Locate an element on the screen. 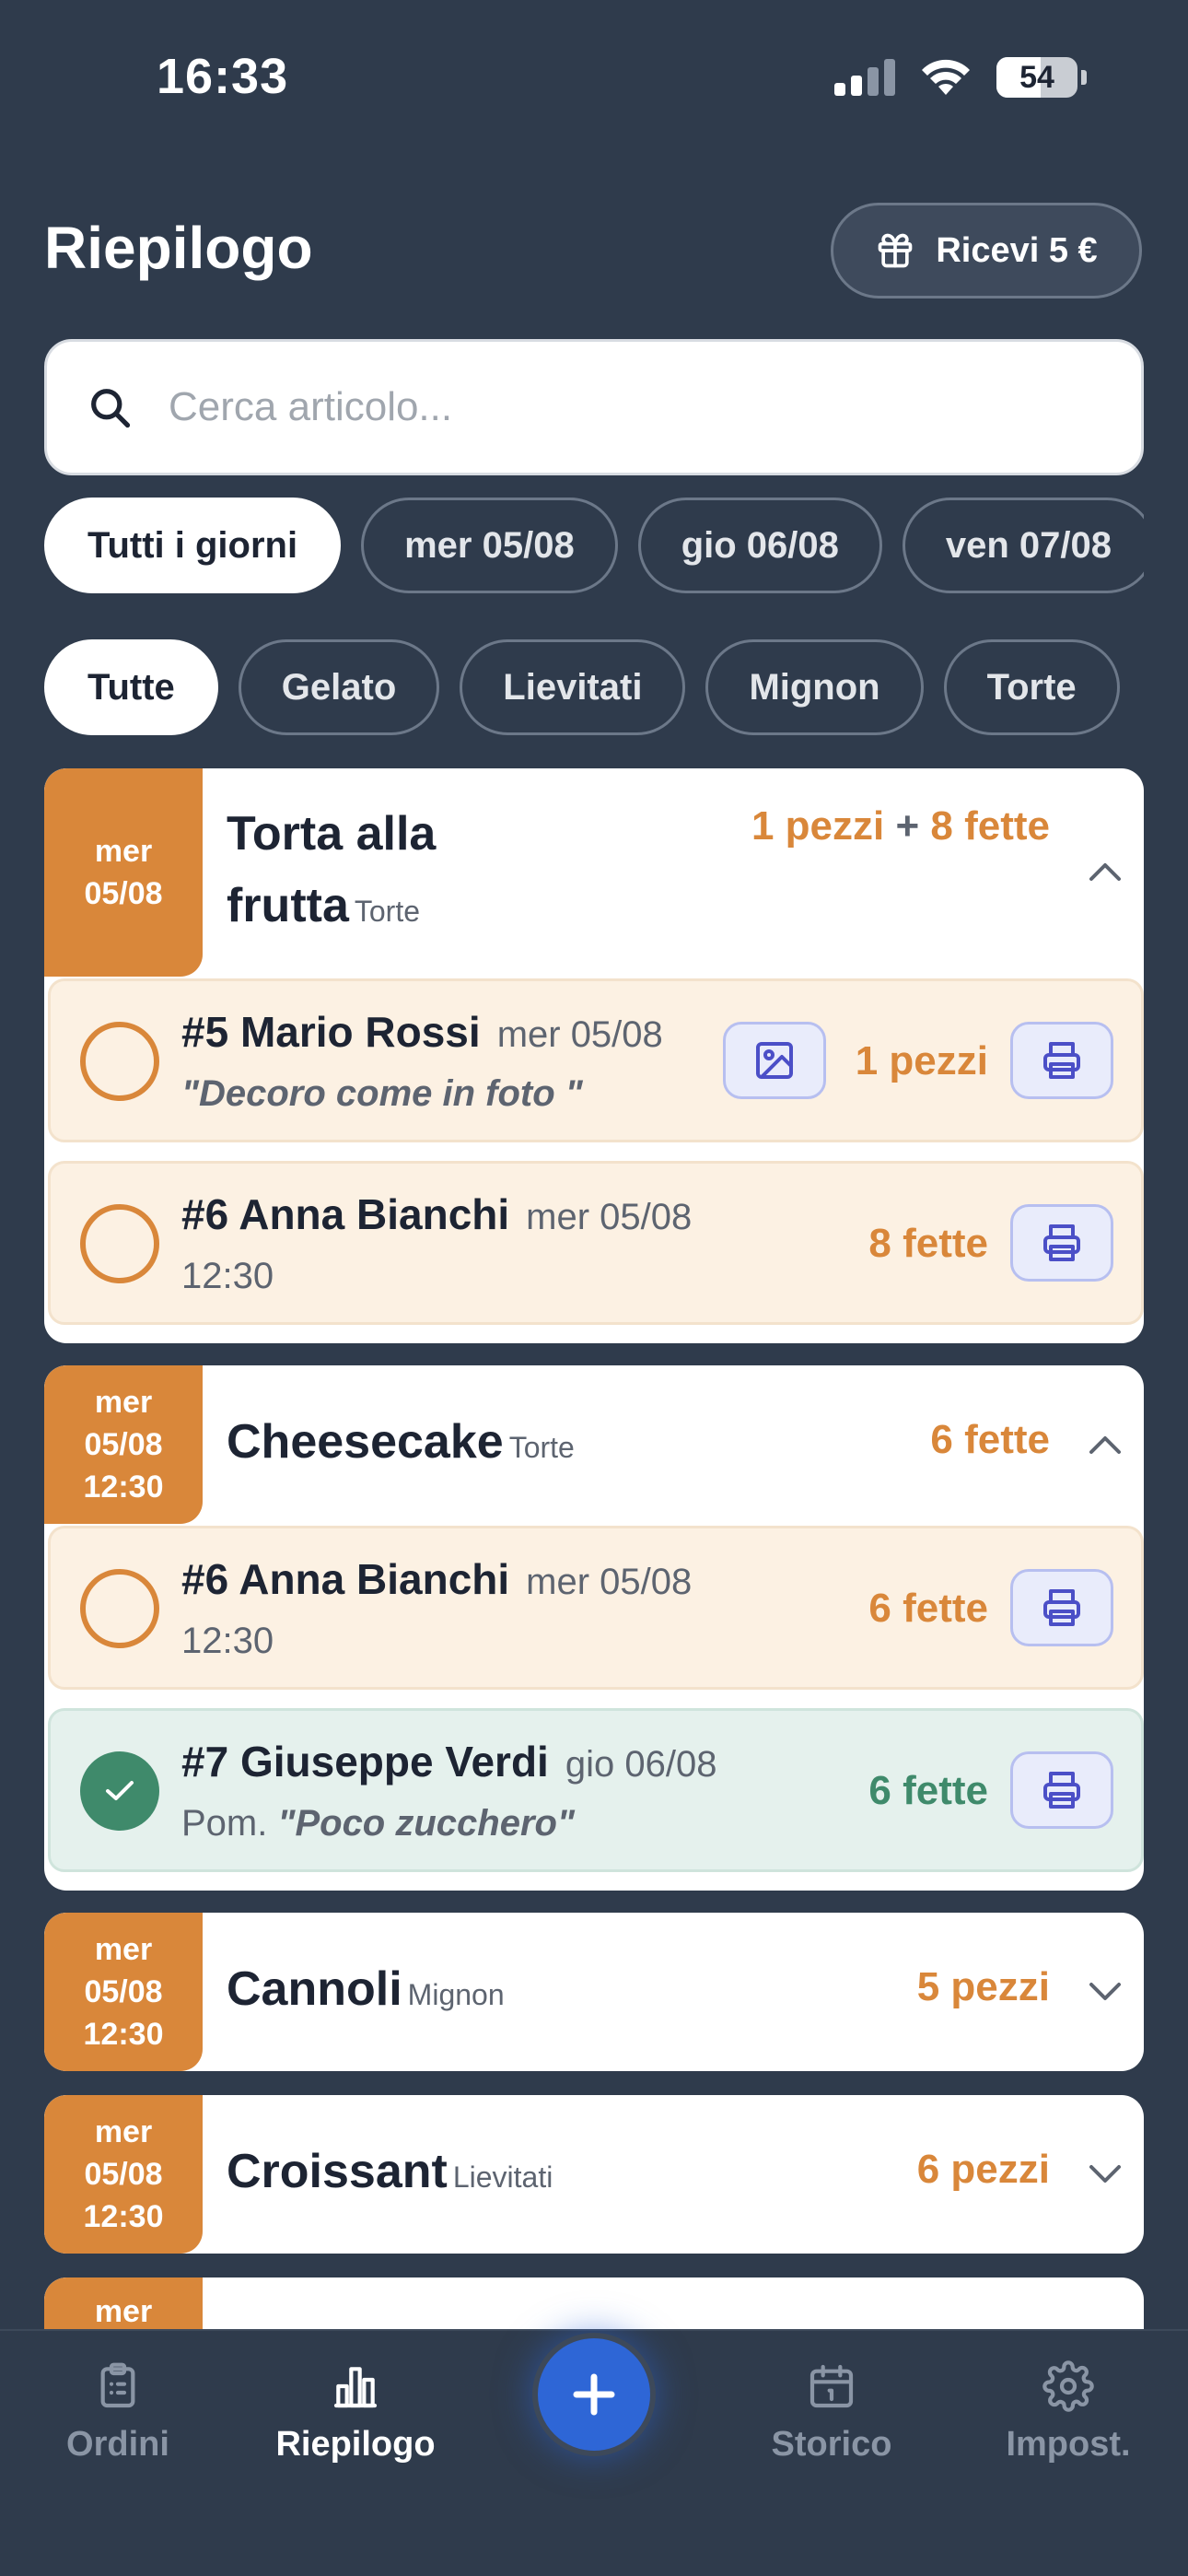 The image size is (1188, 2576). category-filter-gelato: Gelato is located at coordinates (339, 687).